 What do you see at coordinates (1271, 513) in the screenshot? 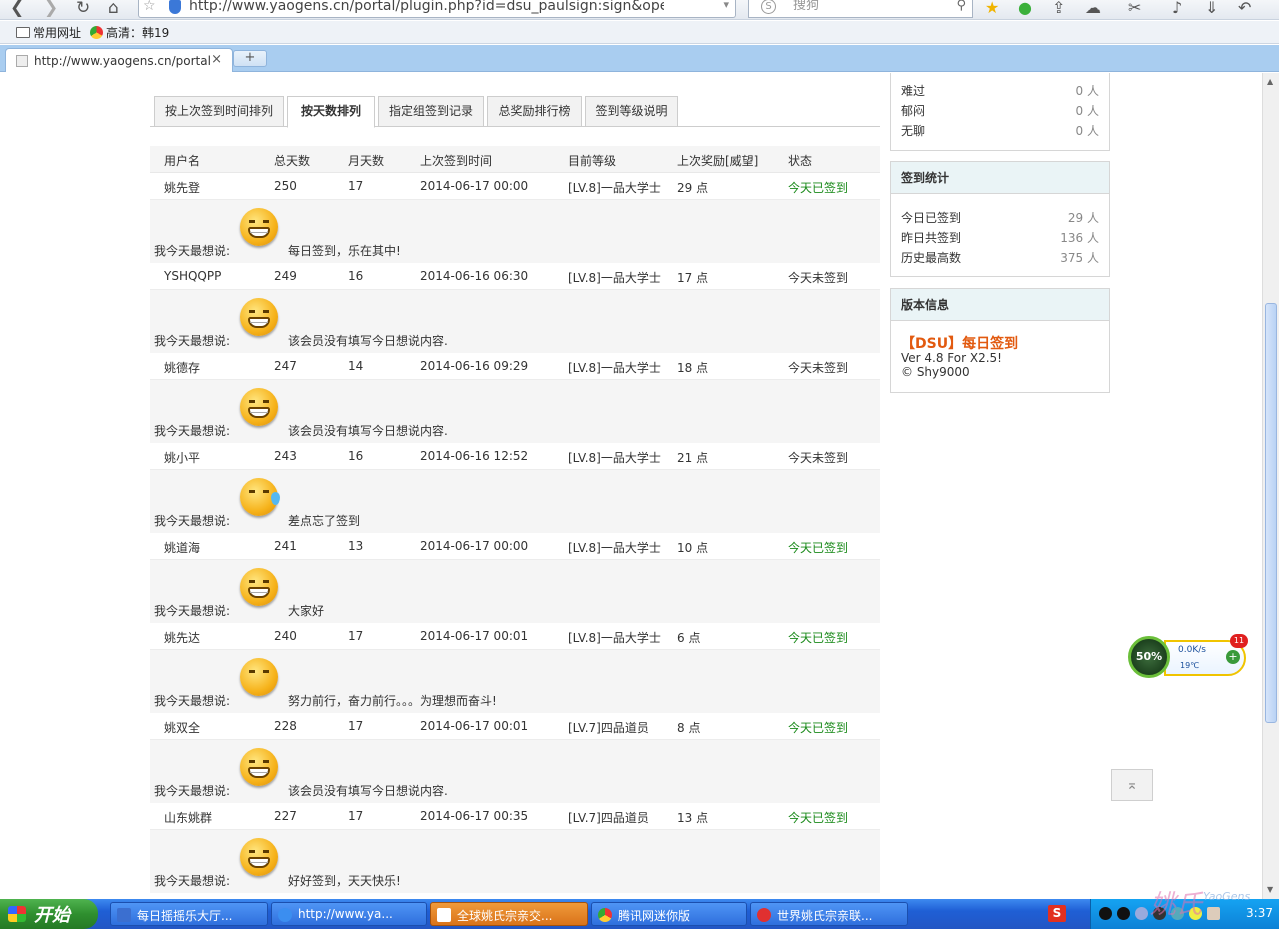
I see `scroll-thumb` at bounding box center [1271, 513].